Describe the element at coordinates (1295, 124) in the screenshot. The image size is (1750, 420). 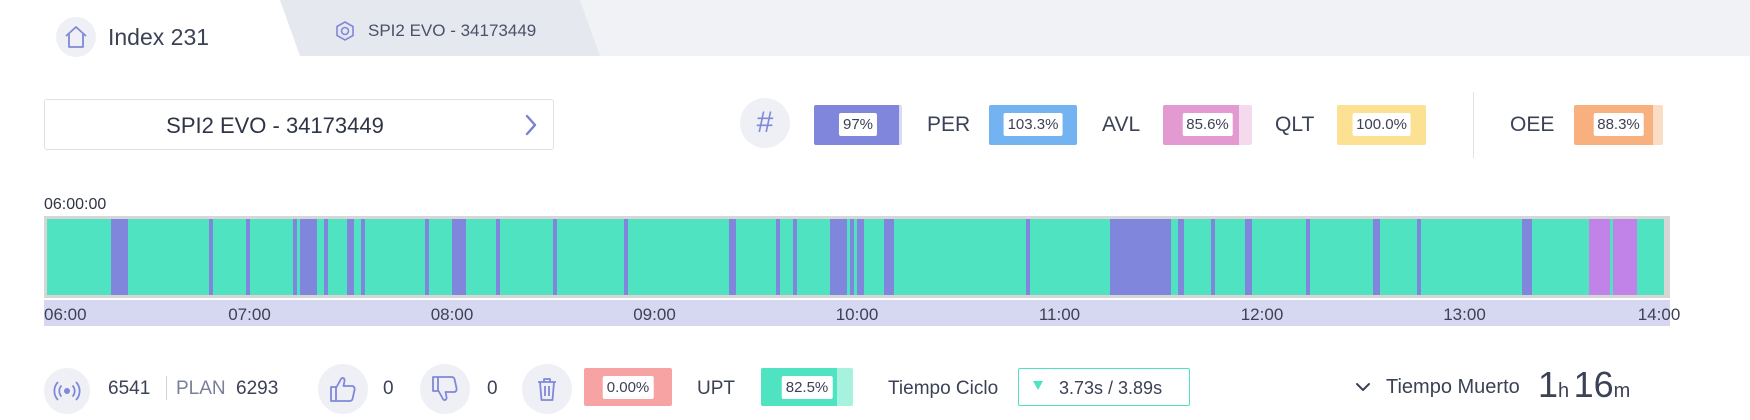
I see `kpi-label-qlt: QLT` at that location.